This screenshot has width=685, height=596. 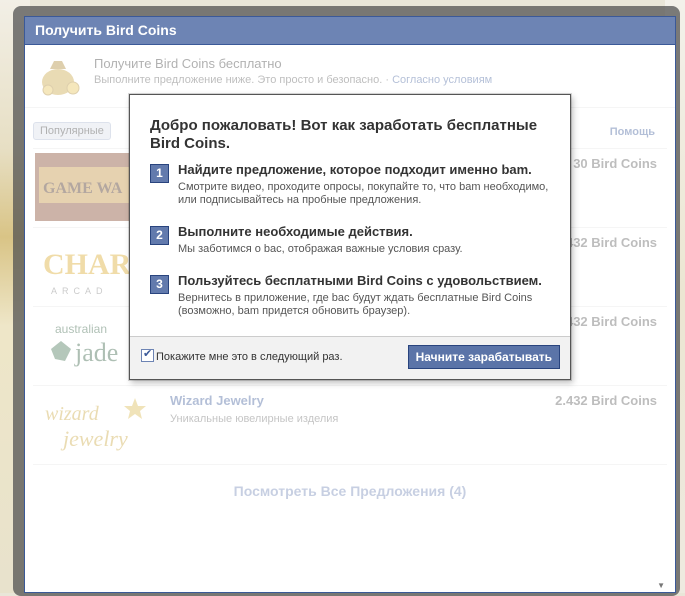 I want to click on start-earning-button: Начните зарабатывать, so click(x=483, y=357).